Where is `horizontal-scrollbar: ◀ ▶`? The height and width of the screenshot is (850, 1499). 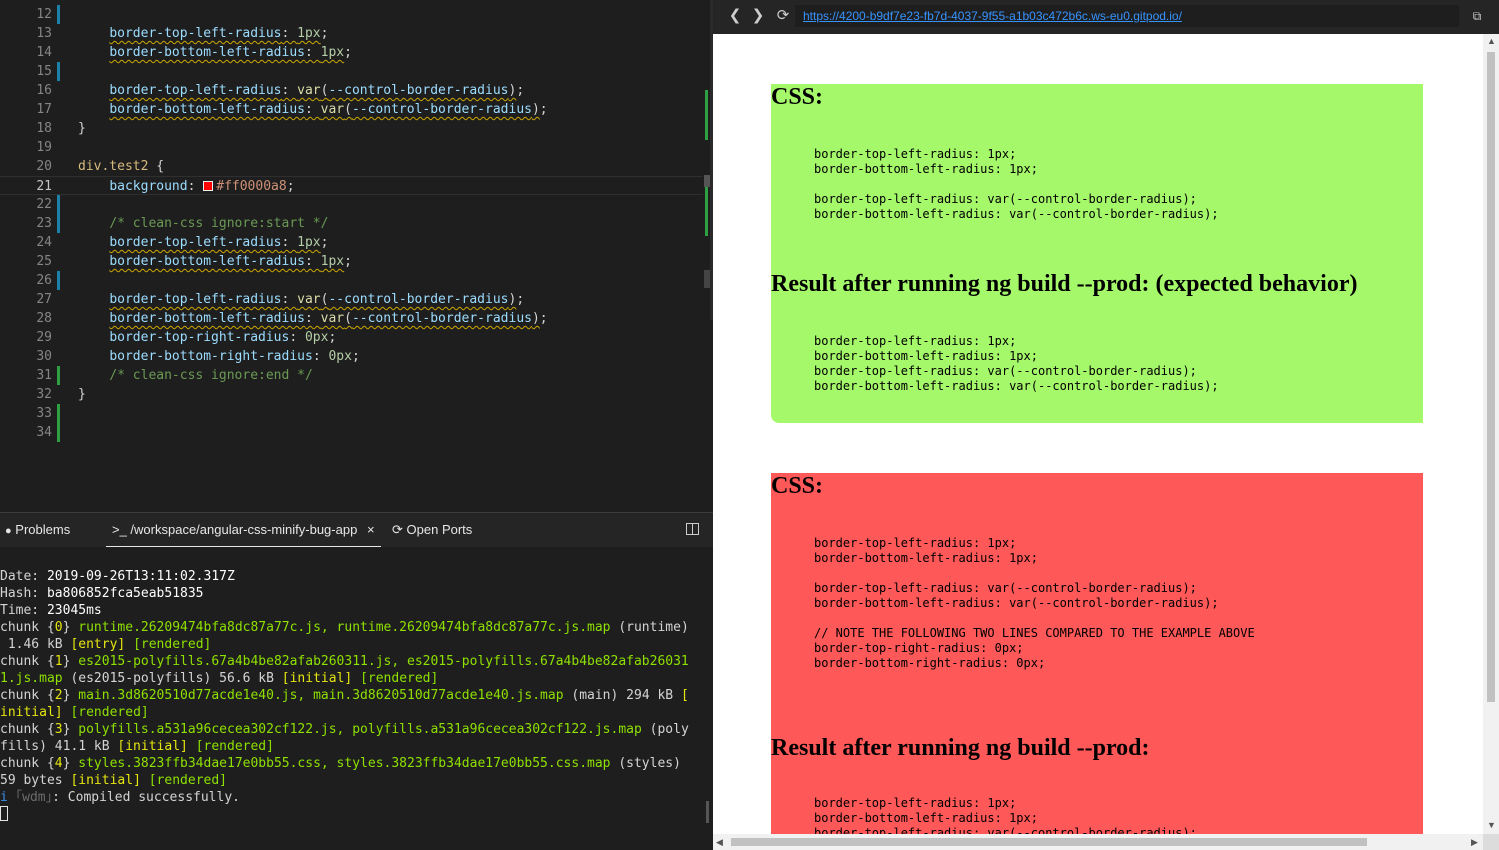
horizontal-scrollbar: ◀ ▶ is located at coordinates (1098, 842).